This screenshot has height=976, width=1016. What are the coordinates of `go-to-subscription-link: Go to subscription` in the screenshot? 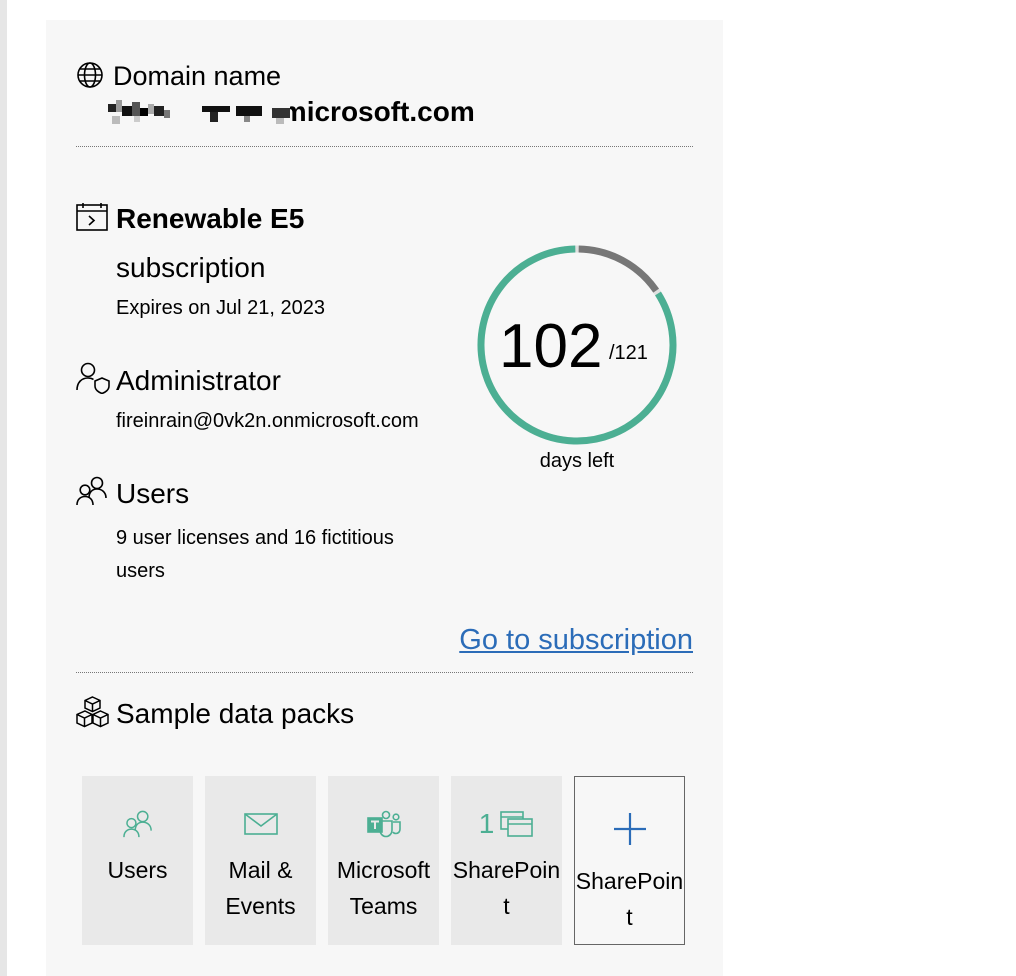 It's located at (576, 640).